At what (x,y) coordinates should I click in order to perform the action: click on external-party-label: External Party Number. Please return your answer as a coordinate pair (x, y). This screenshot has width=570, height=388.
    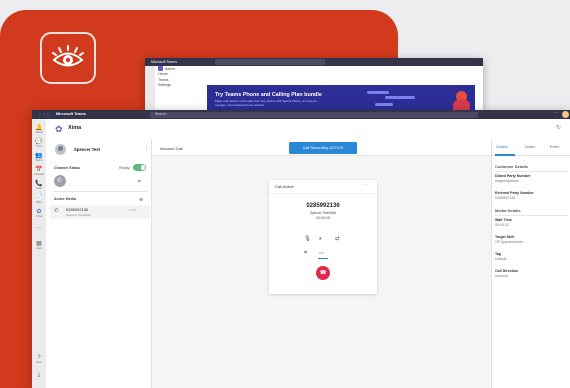
    Looking at the image, I should click on (514, 193).